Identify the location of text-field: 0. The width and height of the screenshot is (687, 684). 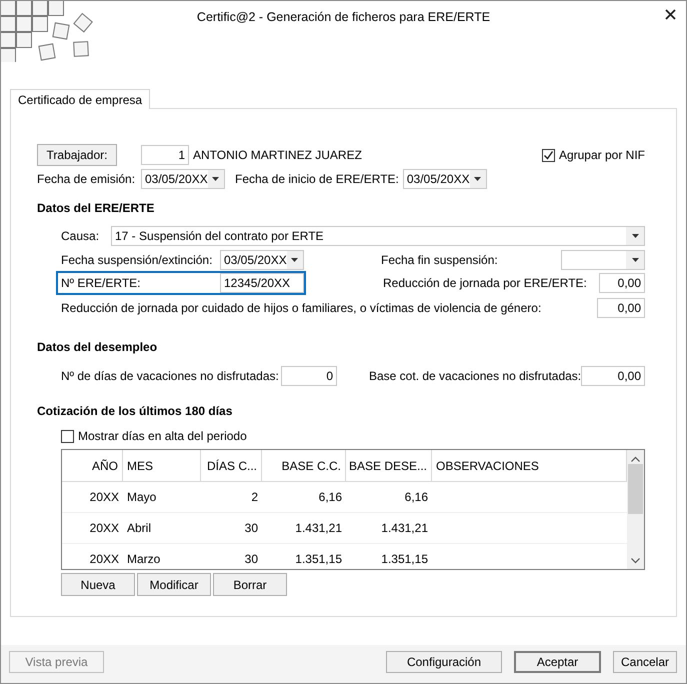
(309, 376).